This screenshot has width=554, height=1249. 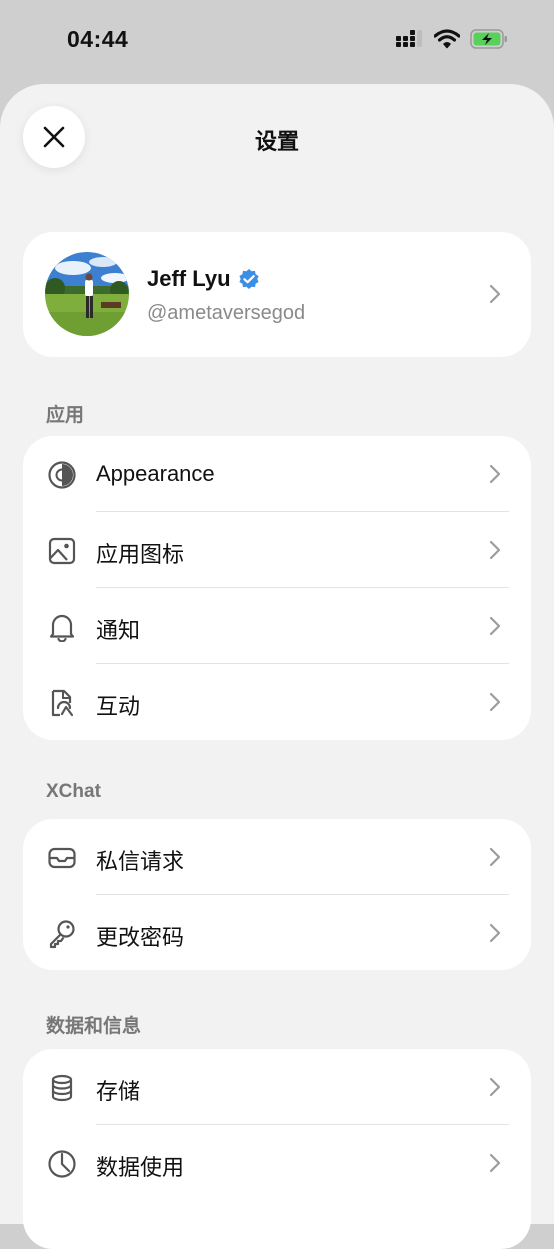 I want to click on settings-row-label: 存储, so click(x=118, y=1091).